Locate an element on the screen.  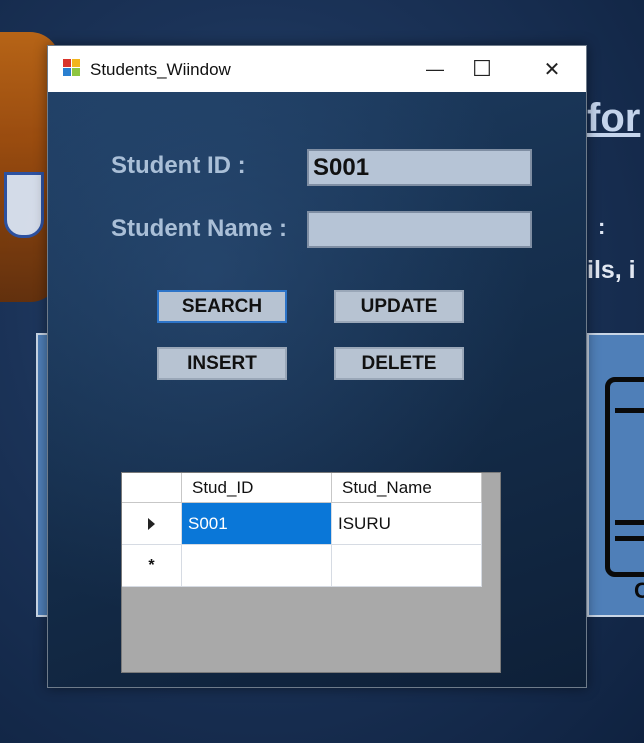
background-colon: : is located at coordinates (602, 226).